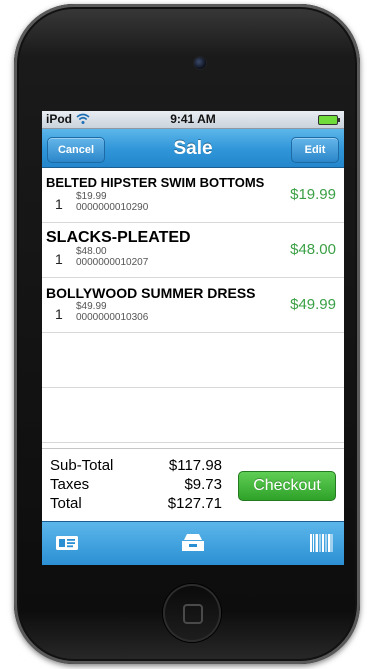 The height and width of the screenshot is (669, 375). I want to click on item-price: $48.00, so click(313, 249).